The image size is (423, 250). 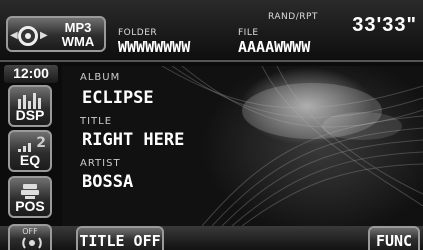 What do you see at coordinates (120, 241) in the screenshot?
I see `title-off-label: TITLE OFF` at bounding box center [120, 241].